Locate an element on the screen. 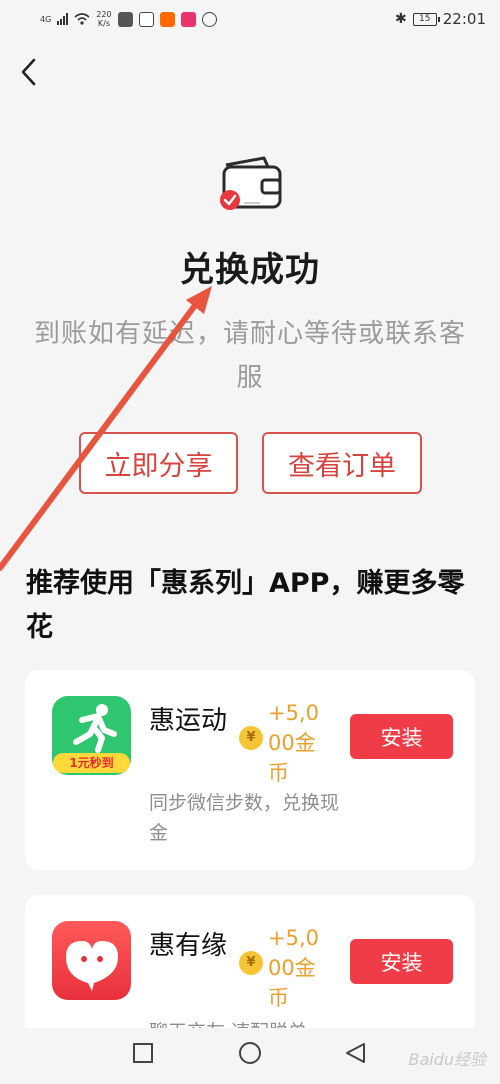  globe-notification-icon is located at coordinates (209, 19).